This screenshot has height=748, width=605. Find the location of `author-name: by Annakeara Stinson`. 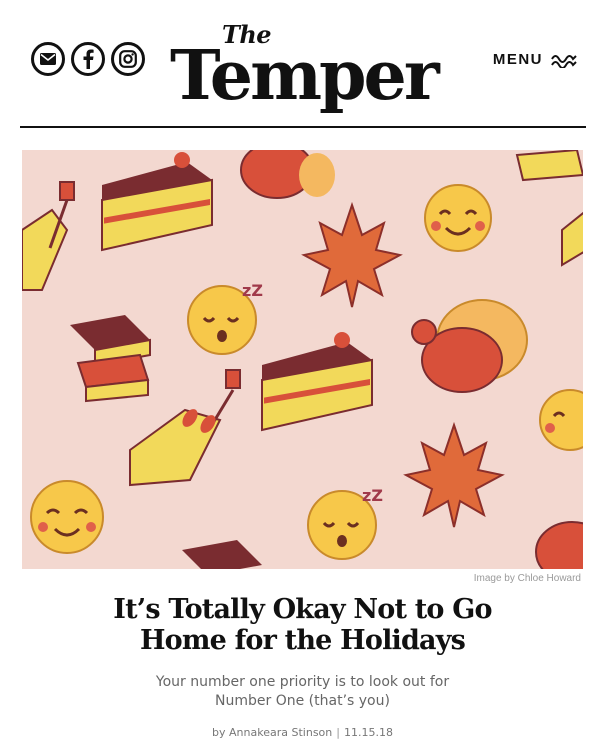

author-name: by Annakeara Stinson is located at coordinates (272, 732).